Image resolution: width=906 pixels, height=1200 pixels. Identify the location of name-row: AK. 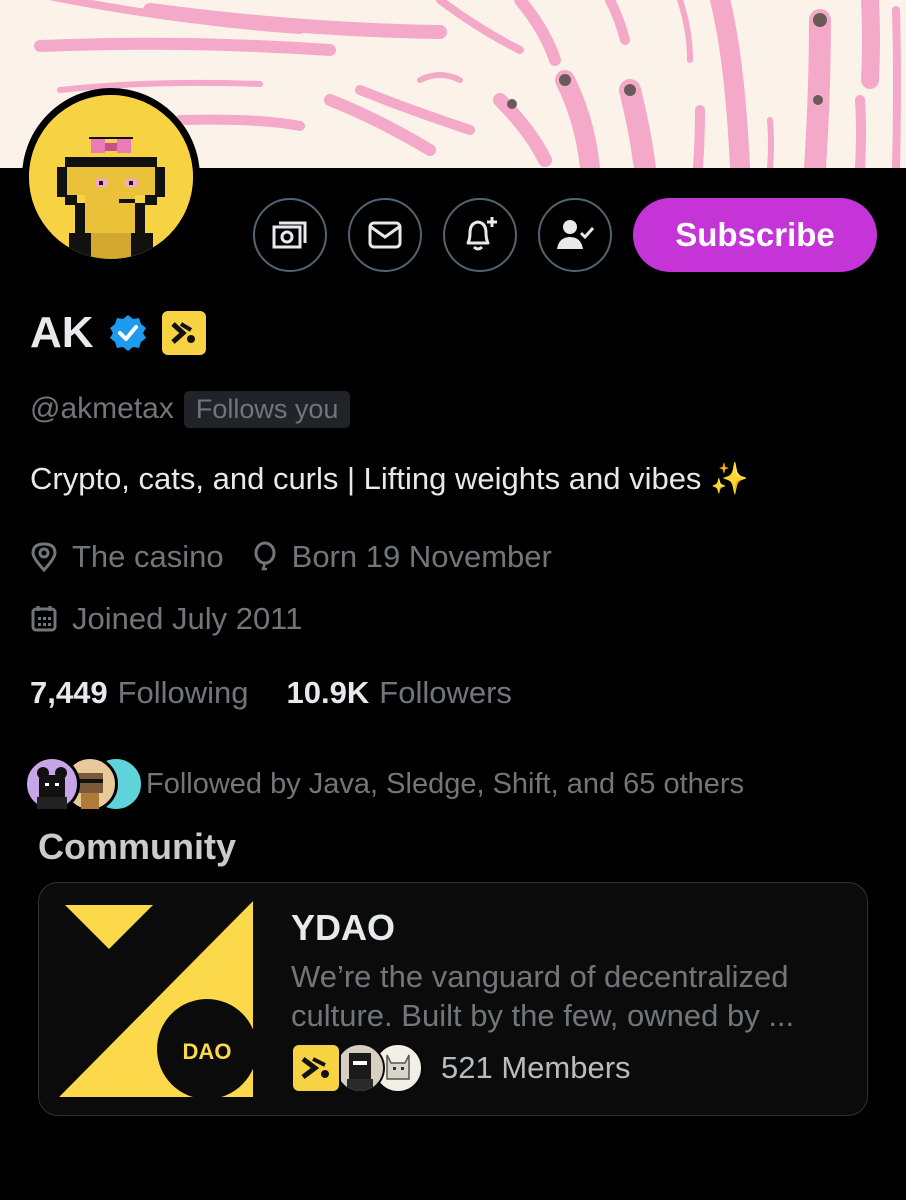
(118, 333).